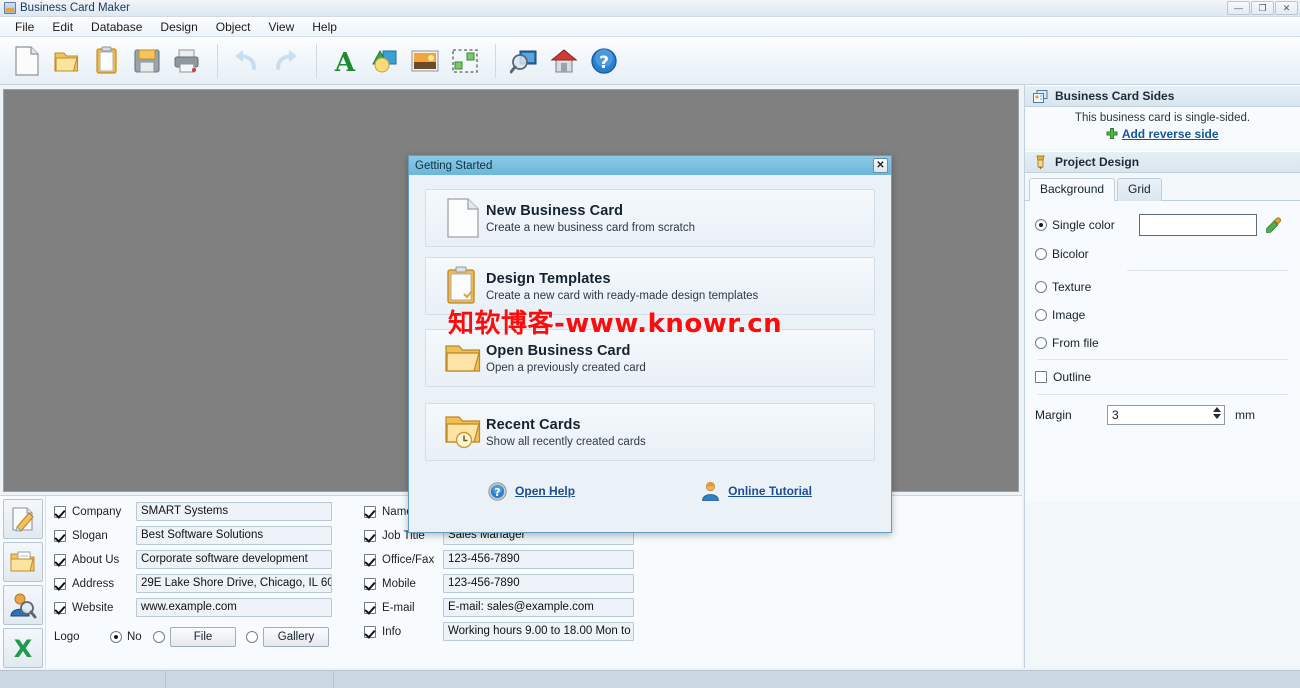 This screenshot has width=1300, height=688. Describe the element at coordinates (370, 535) in the screenshot. I see `job-title-checkbox` at that location.